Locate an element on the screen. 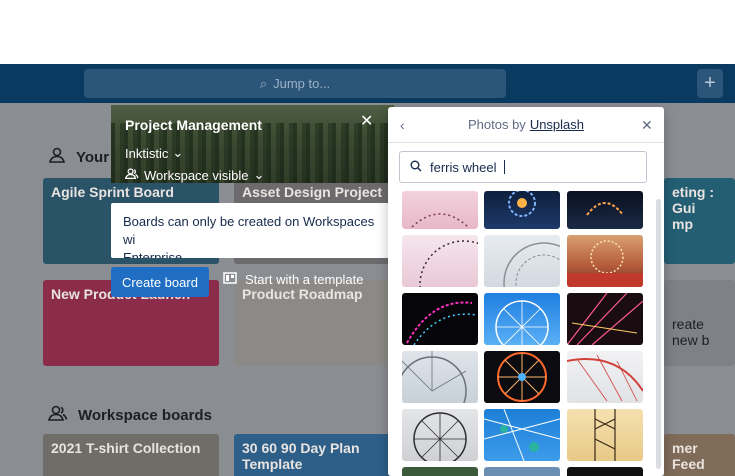 Image resolution: width=735 pixels, height=476 pixels. search-icon: ⌕ is located at coordinates (263, 83).